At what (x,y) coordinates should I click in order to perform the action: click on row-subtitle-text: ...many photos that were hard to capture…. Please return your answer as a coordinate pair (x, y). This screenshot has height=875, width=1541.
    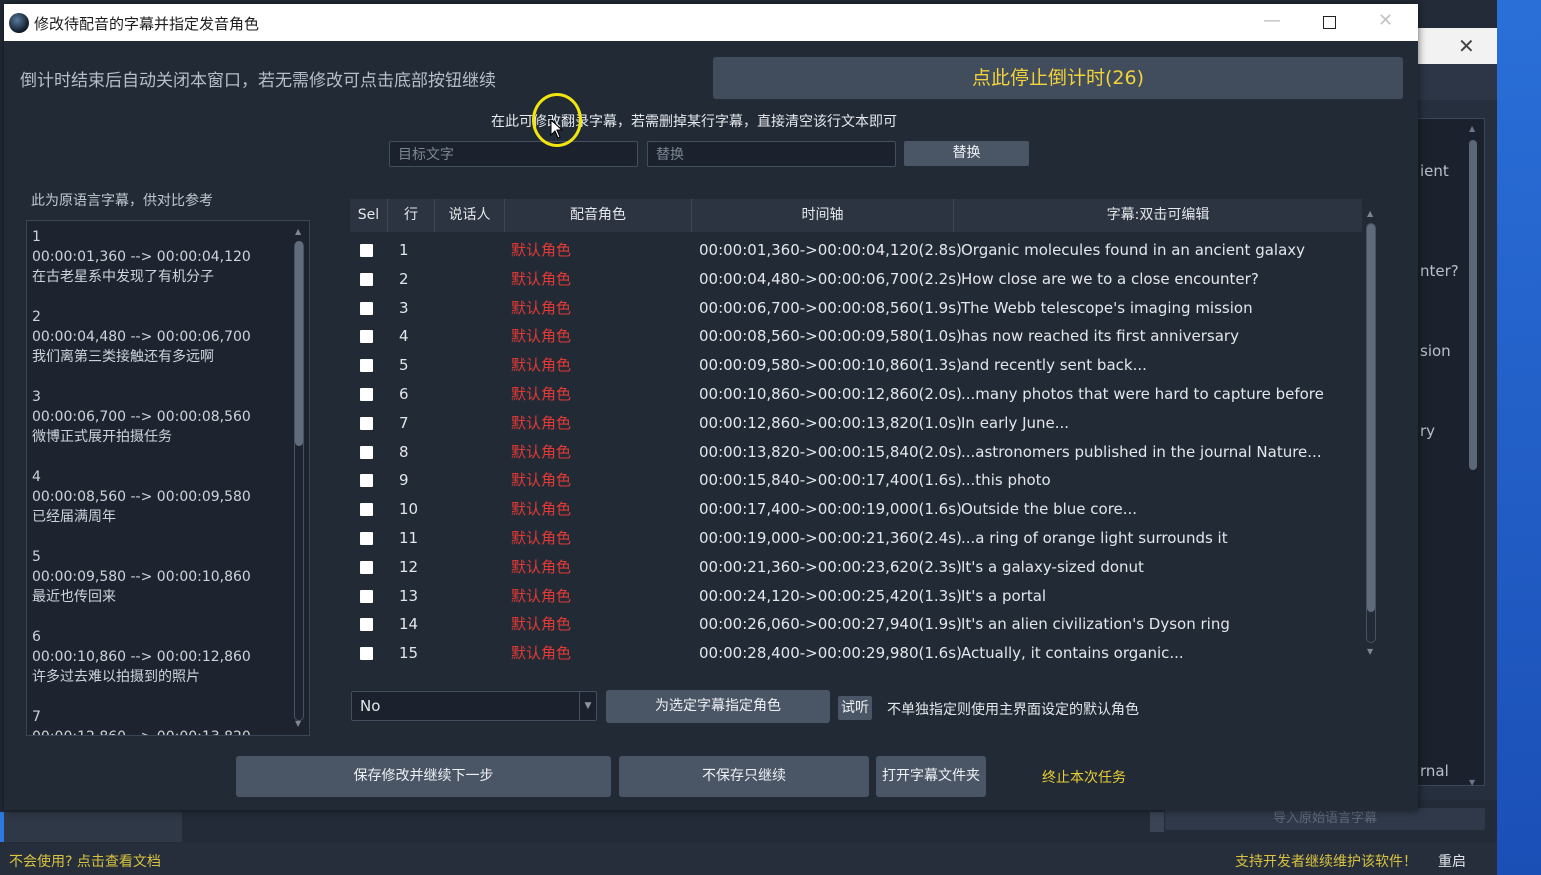
    Looking at the image, I should click on (1142, 394).